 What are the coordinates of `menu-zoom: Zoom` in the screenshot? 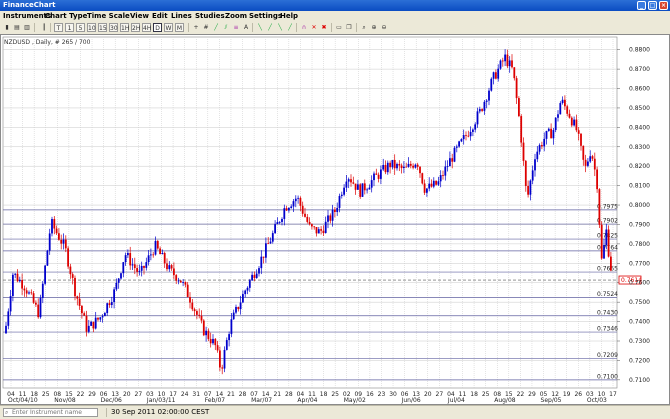 It's located at (236, 16).